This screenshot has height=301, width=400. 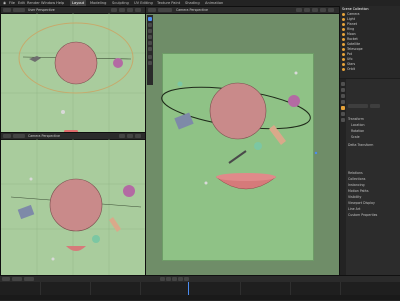 What do you see at coordinates (29, 279) in the screenshot?
I see `keying-dropdown` at bounding box center [29, 279].